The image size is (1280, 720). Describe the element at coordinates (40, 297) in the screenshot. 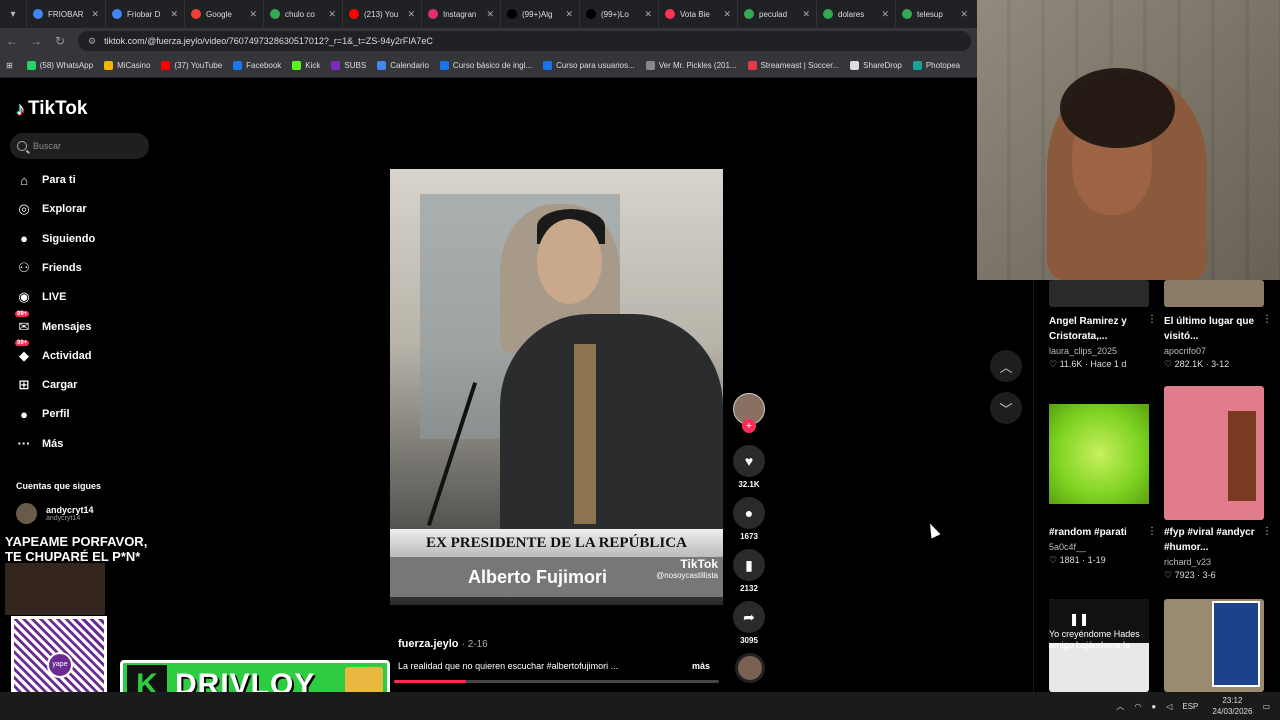

I see `nav-item-live: ◉ LIVE` at that location.